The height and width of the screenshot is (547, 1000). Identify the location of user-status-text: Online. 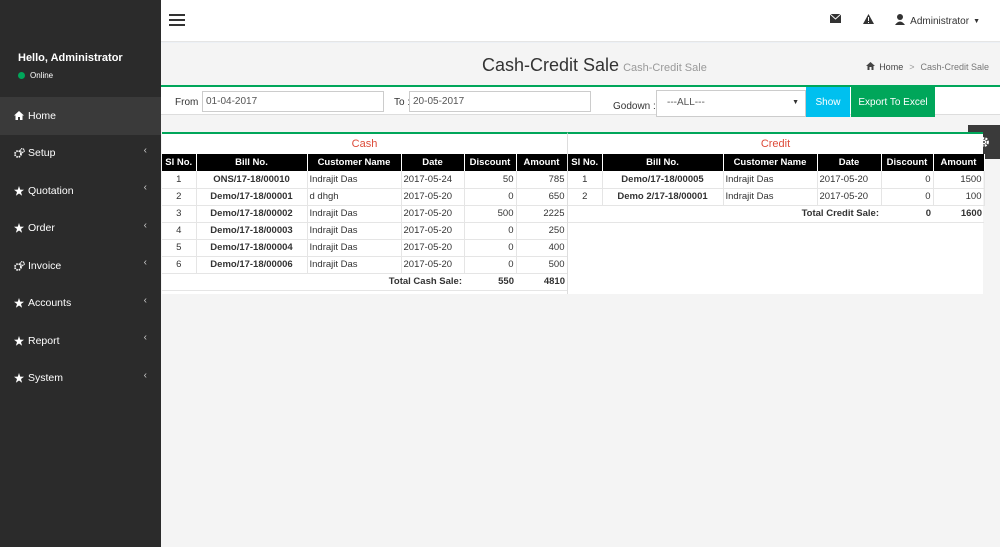
(42, 75).